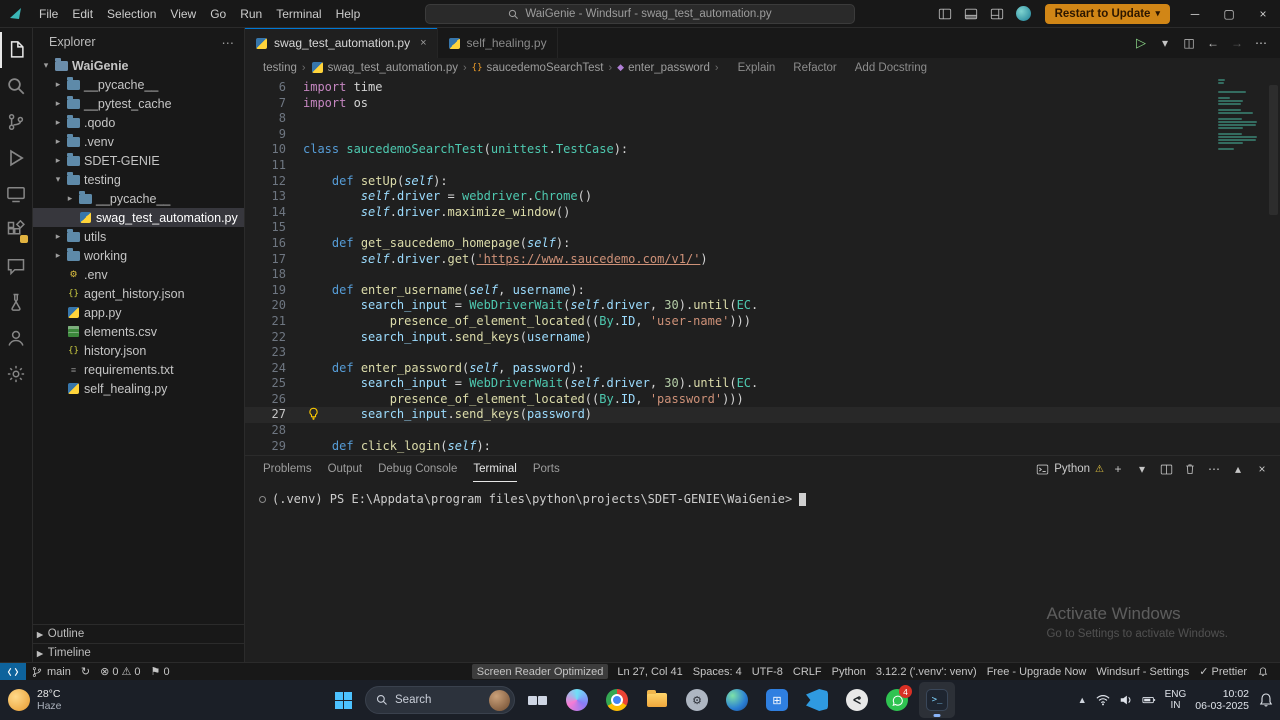  I want to click on folder-utils: ▸ utils, so click(138, 236).